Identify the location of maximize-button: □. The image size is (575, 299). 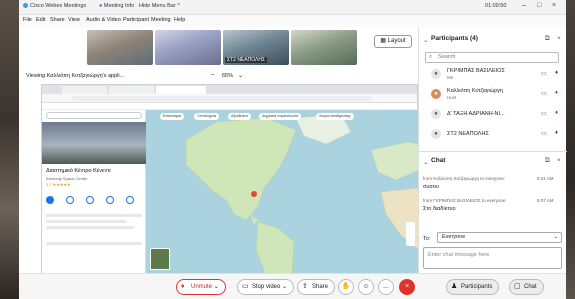
(539, 5).